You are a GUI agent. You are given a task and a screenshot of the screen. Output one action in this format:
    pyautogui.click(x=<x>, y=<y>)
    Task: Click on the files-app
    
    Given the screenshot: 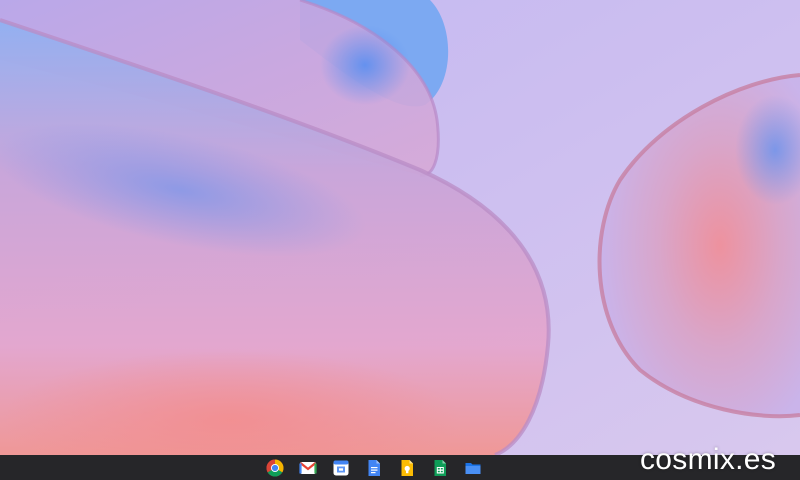 What is the action you would take?
    pyautogui.click(x=472, y=467)
    